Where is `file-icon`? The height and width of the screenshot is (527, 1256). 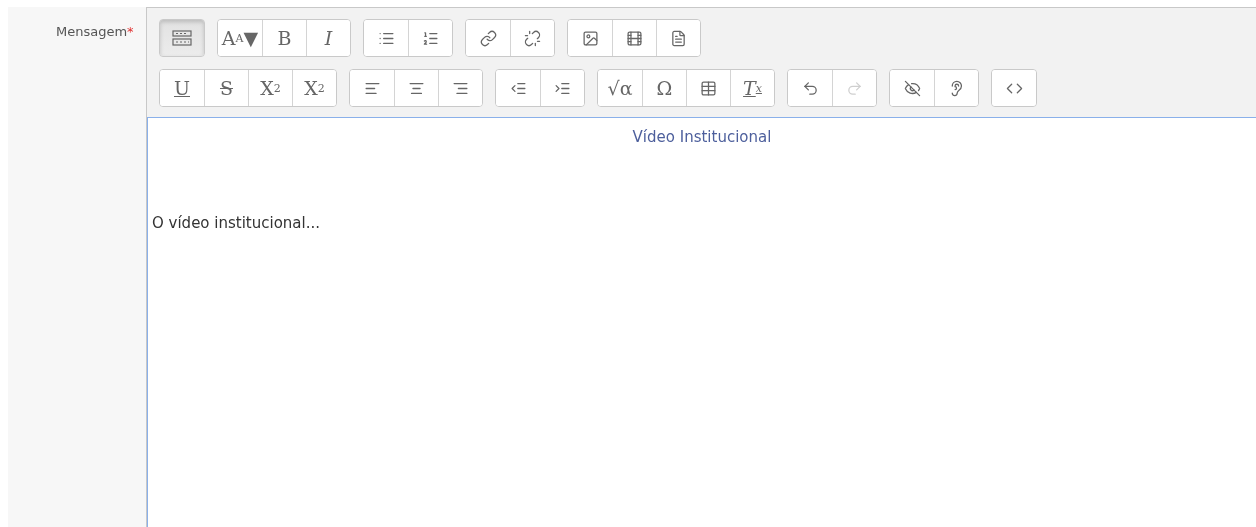
file-icon is located at coordinates (678, 38).